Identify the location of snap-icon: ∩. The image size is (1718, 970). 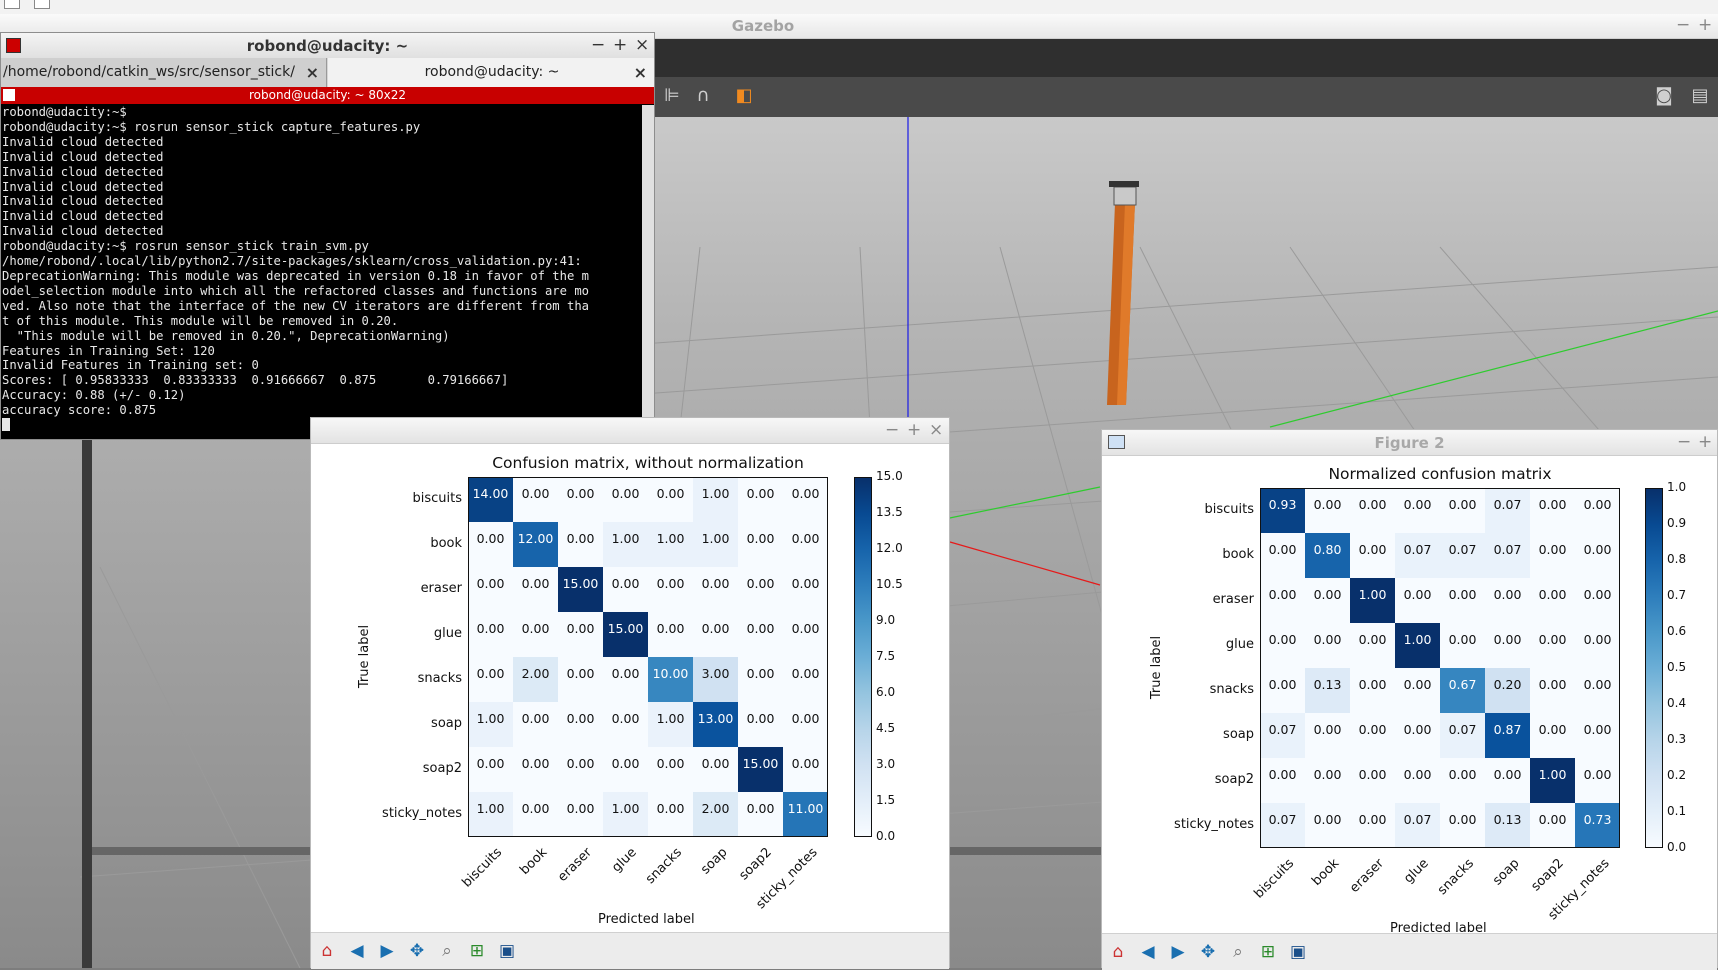
(703, 96).